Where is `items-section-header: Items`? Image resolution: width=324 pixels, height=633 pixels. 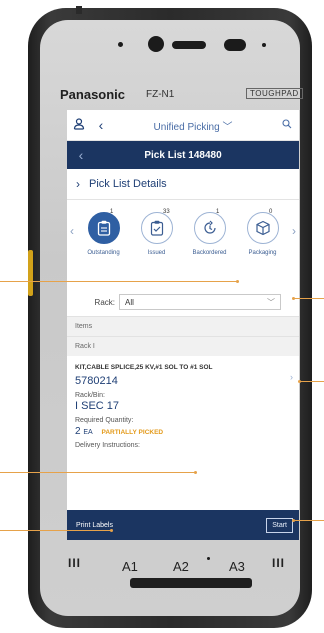 items-section-header: Items is located at coordinates (183, 326).